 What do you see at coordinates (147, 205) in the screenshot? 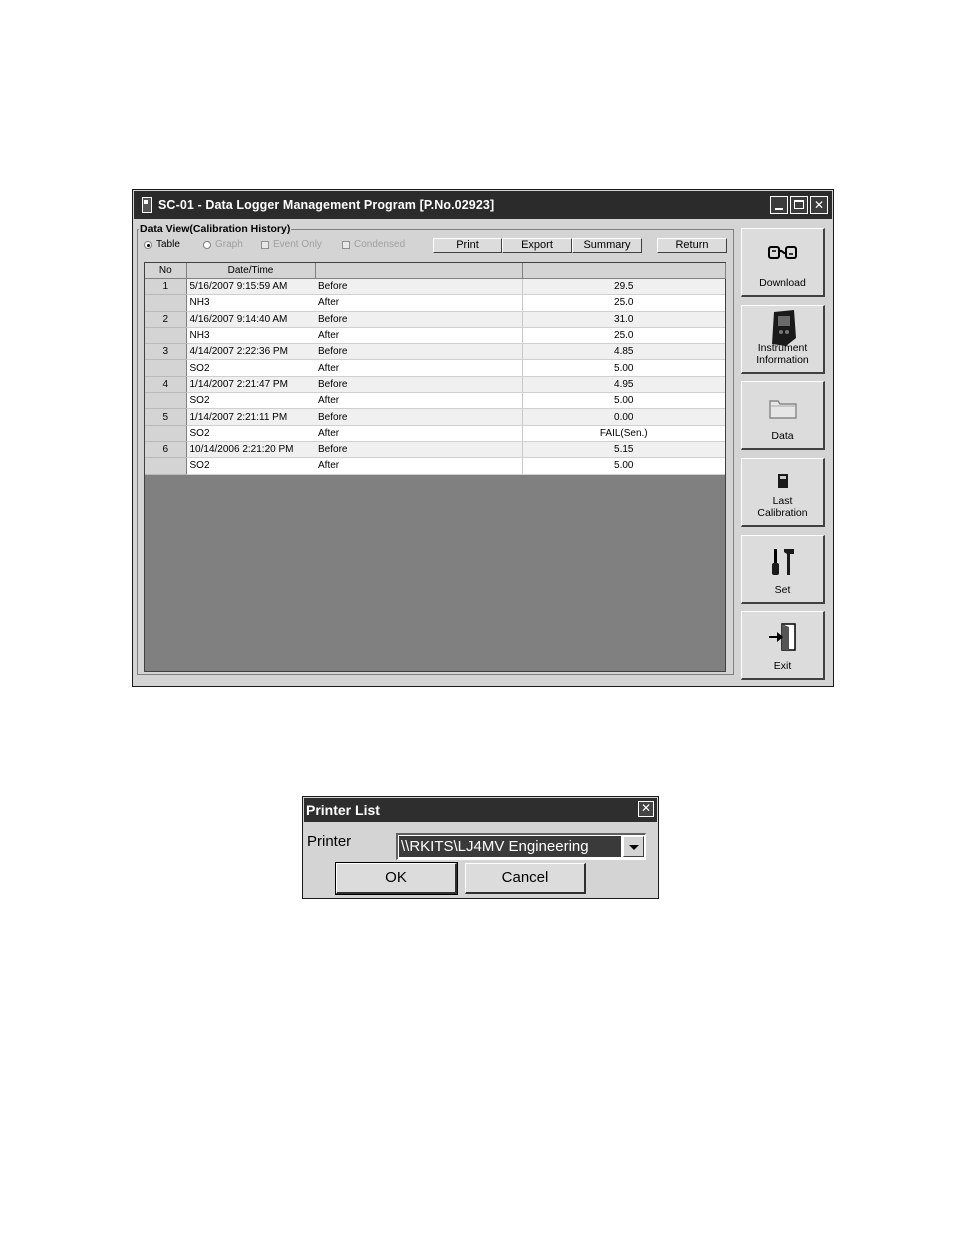
I see `app-icon` at bounding box center [147, 205].